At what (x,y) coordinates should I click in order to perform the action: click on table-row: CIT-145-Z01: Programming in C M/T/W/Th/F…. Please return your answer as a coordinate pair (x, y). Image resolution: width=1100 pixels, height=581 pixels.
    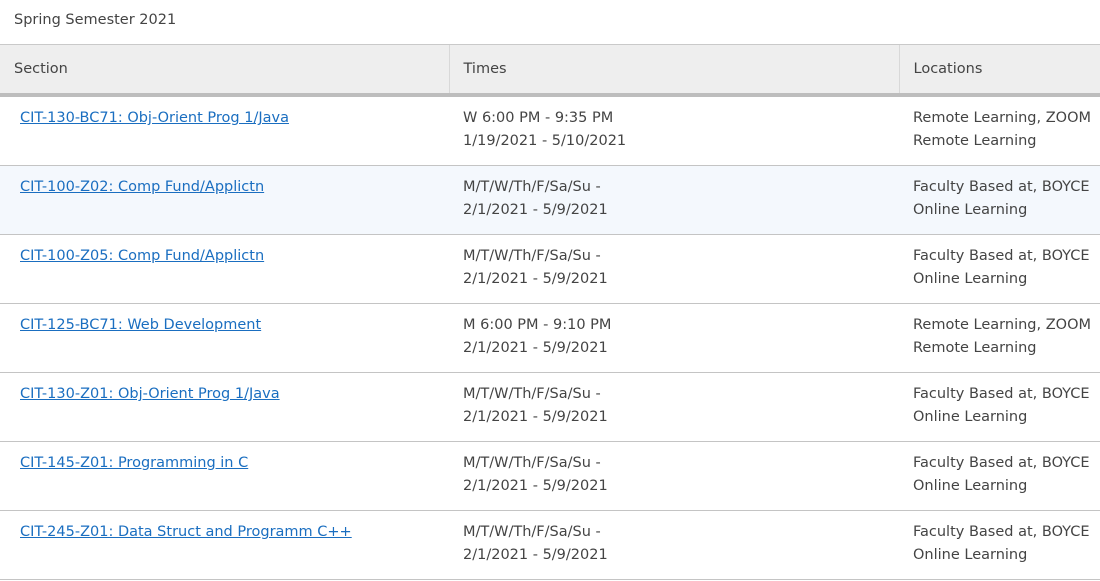
    Looking at the image, I should click on (550, 476).